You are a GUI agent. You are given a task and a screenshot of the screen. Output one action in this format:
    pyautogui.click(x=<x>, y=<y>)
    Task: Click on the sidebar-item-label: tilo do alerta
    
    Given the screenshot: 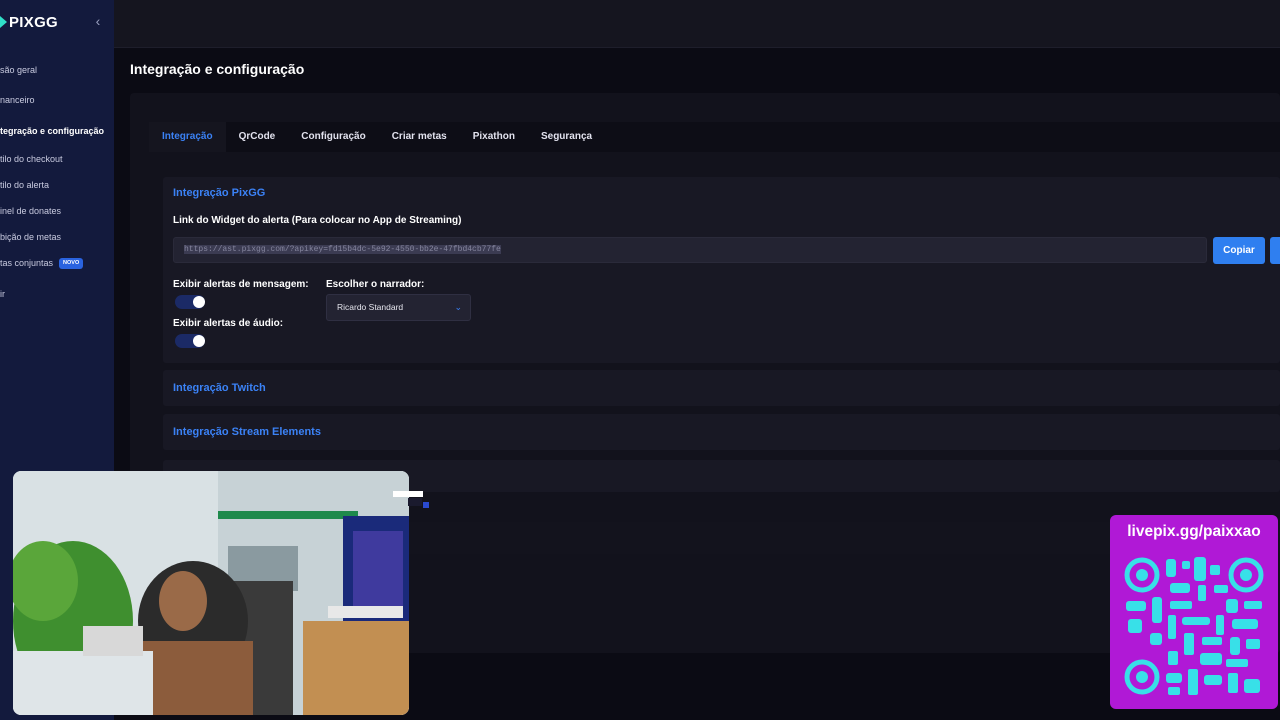 What is the action you would take?
    pyautogui.click(x=25, y=185)
    